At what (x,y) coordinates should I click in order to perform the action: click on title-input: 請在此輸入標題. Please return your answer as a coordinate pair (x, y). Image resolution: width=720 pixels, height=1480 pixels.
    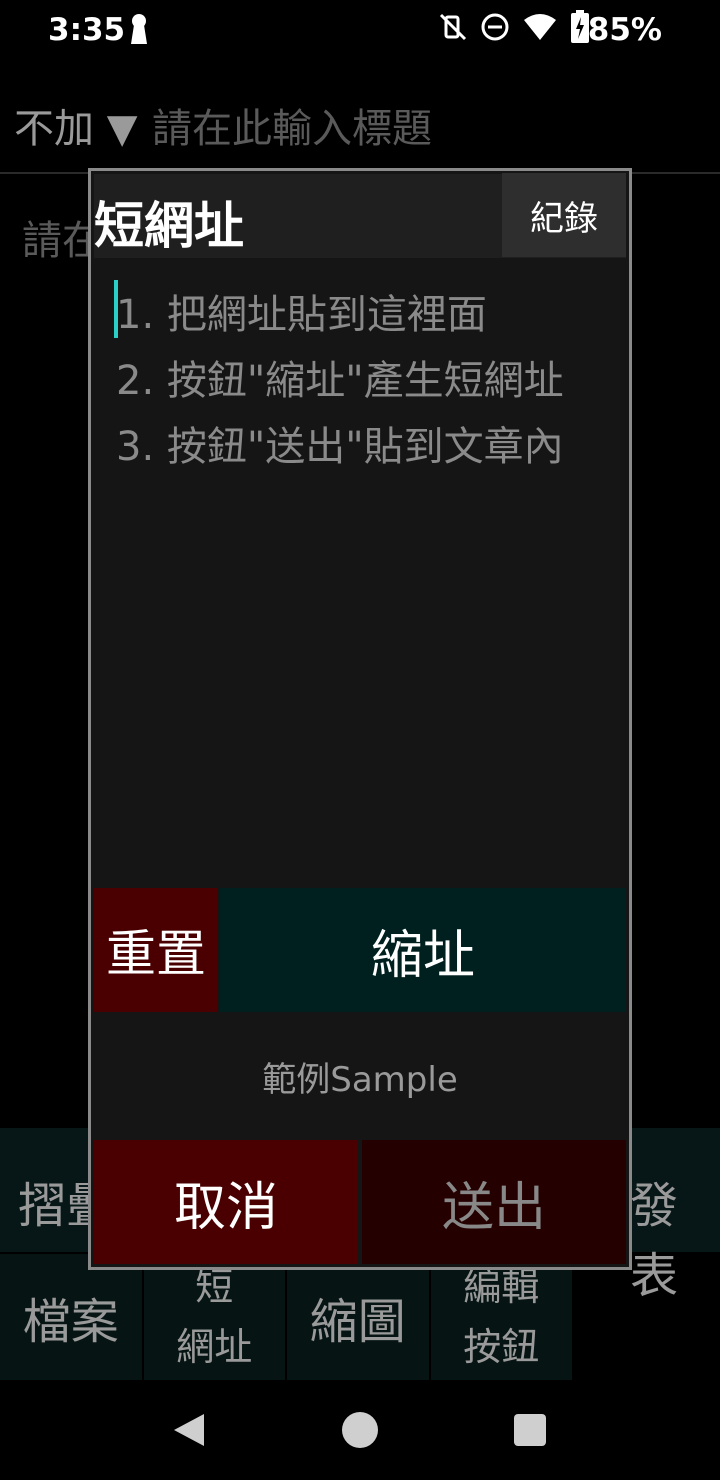
    Looking at the image, I should click on (292, 125).